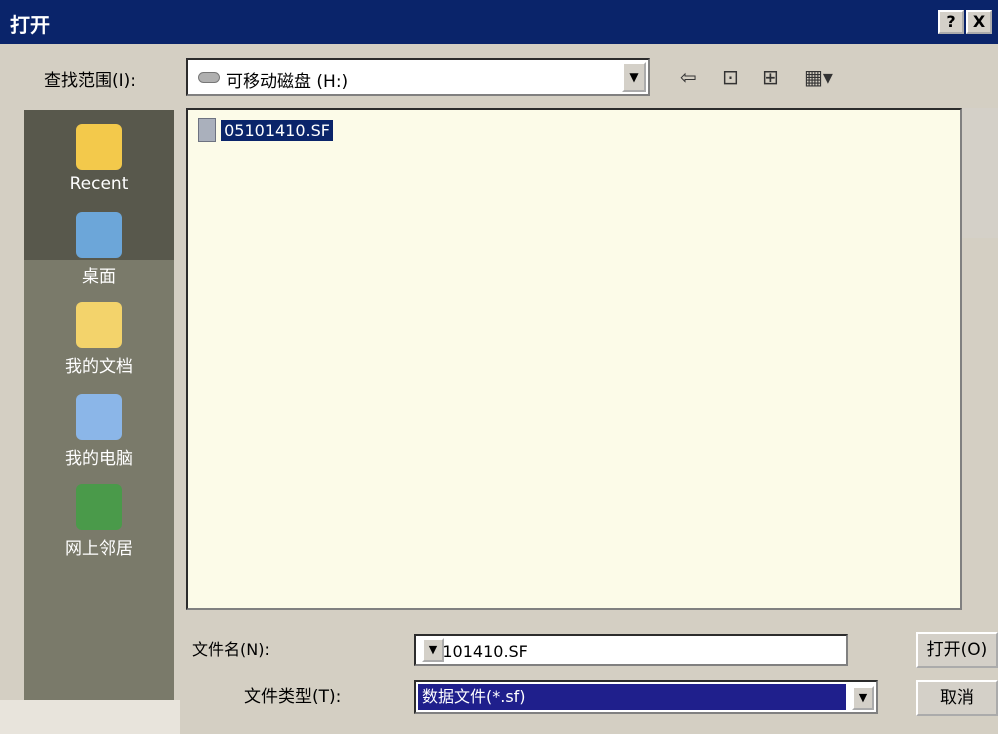 This screenshot has width=998, height=734. I want to click on places-item-label: Recent, so click(99, 184).